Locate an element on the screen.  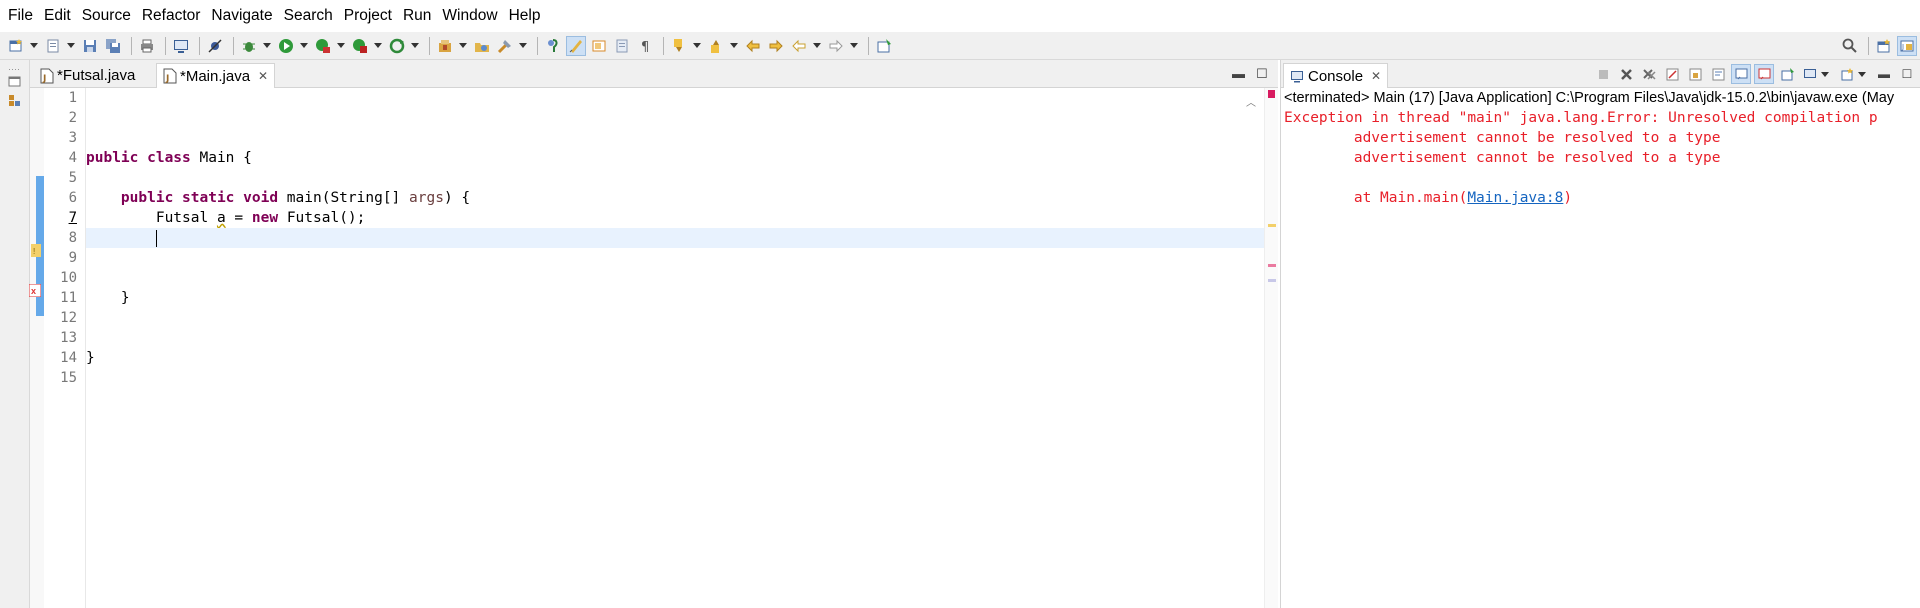
forward-dropdown is located at coordinates (854, 46).